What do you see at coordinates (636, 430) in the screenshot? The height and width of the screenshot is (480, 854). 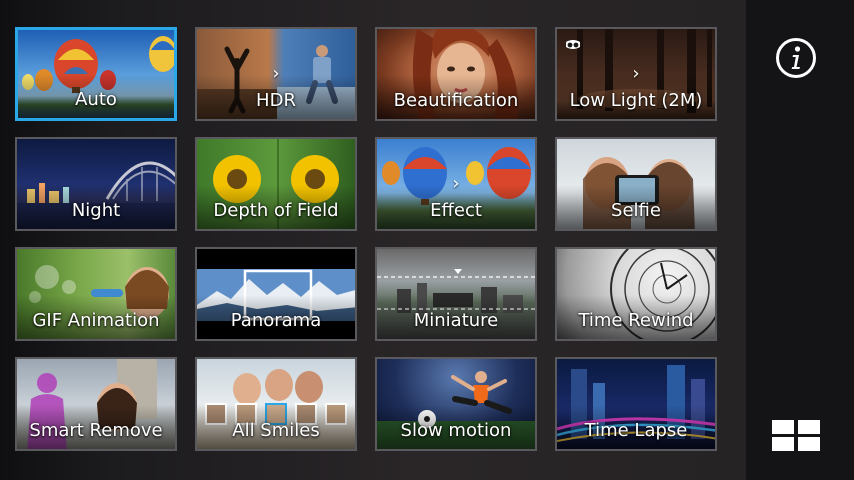 I see `mode-label: Time Lapse` at bounding box center [636, 430].